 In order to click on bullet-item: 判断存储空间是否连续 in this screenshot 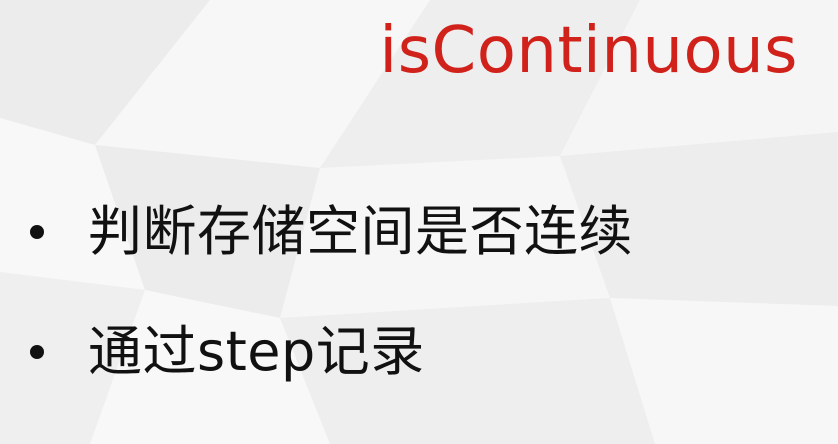, I will do `click(331, 232)`.